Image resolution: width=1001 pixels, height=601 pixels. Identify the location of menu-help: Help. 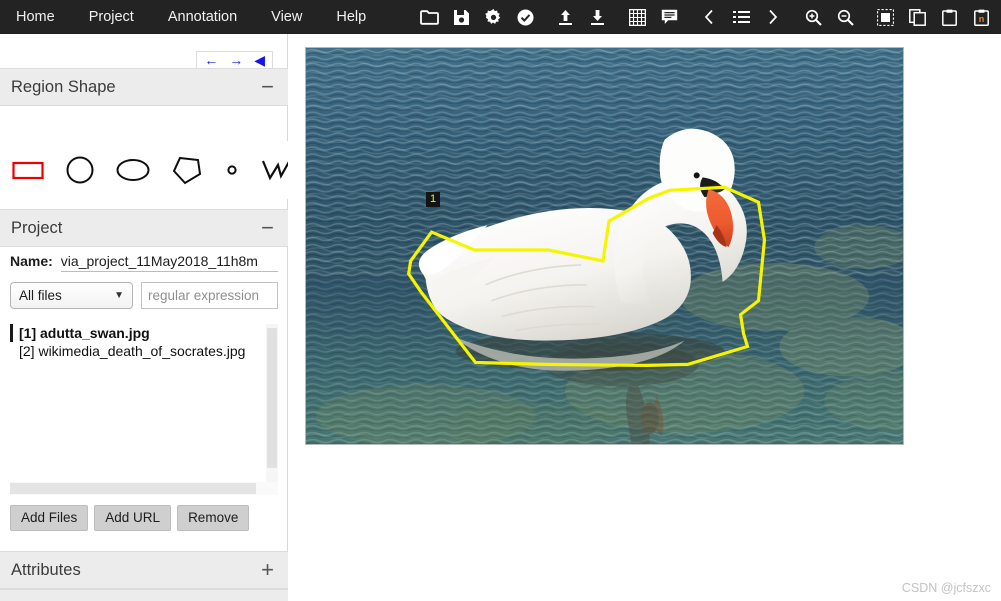
(351, 17).